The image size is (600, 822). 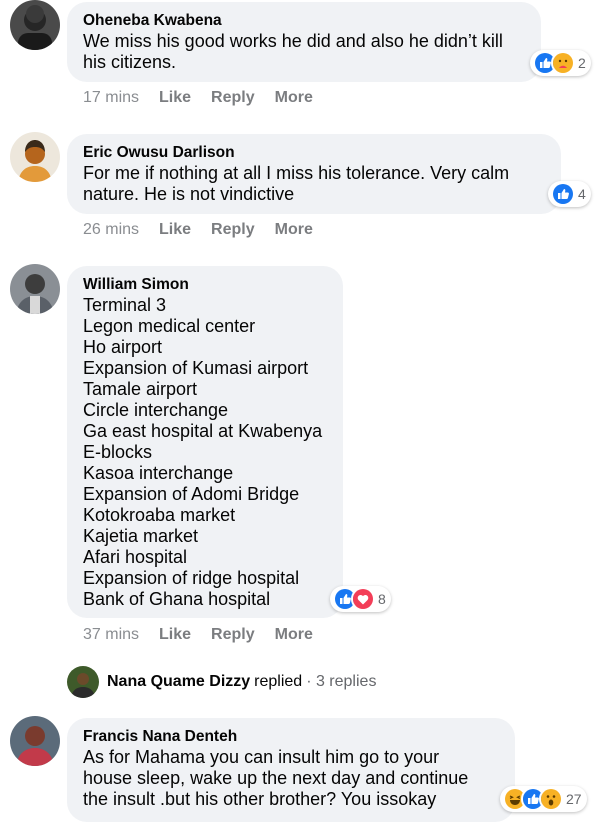 What do you see at coordinates (203, 431) in the screenshot?
I see `comment-line: Ga east hospital at Kwabenya` at bounding box center [203, 431].